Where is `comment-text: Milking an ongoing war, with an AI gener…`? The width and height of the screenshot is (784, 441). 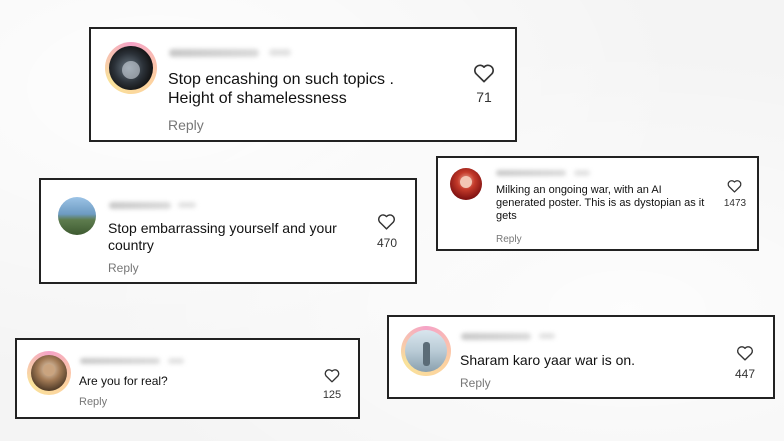
comment-text: Milking an ongoing war, with an AI gener… is located at coordinates (600, 203).